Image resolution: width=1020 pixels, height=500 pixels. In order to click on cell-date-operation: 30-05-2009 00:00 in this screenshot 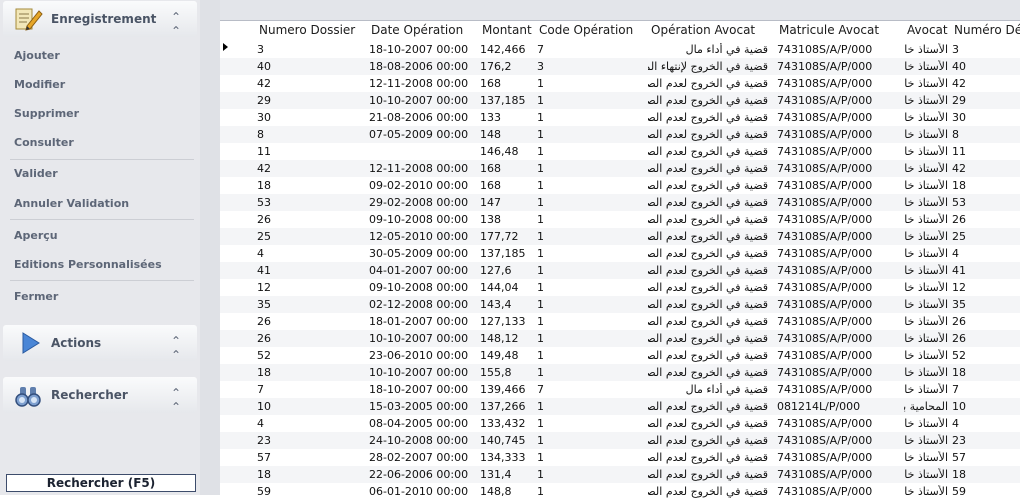, I will do `click(423, 253)`.